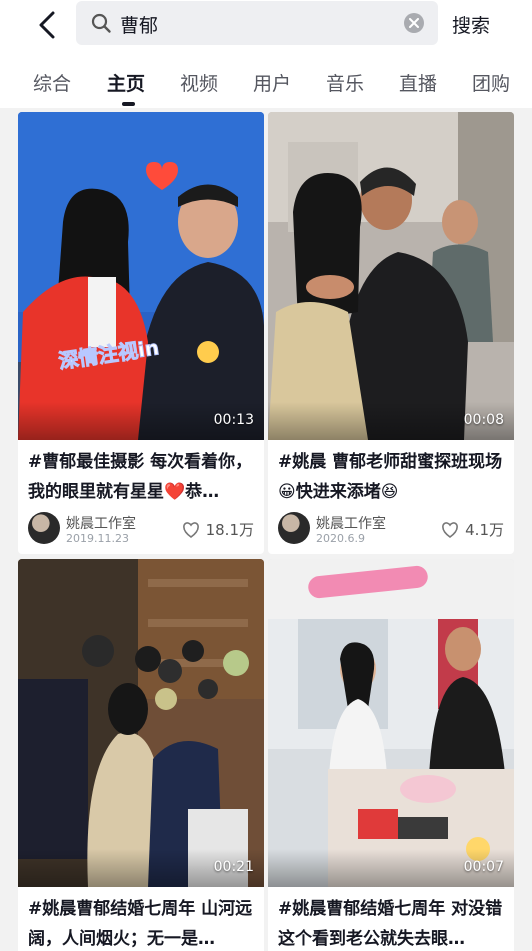 The height and width of the screenshot is (951, 532). What do you see at coordinates (126, 82) in the screenshot?
I see `tab-homepage: 主页` at bounding box center [126, 82].